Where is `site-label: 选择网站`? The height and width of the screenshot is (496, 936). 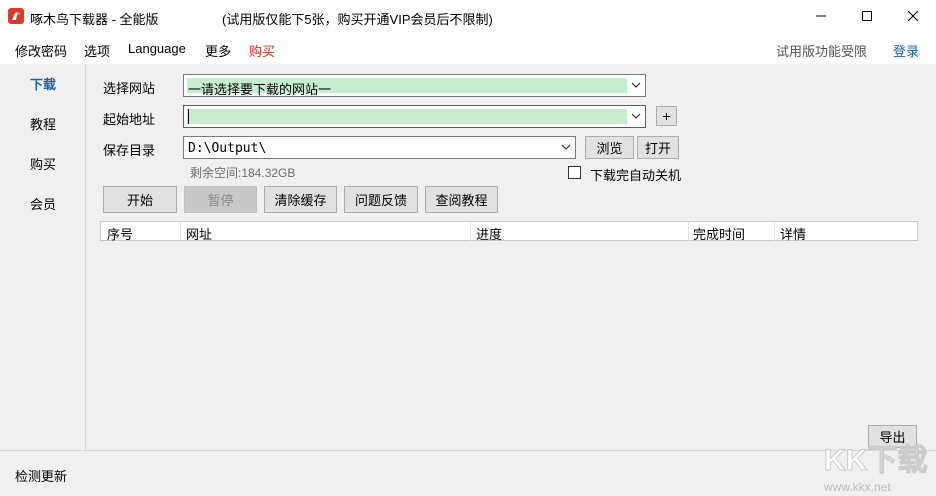
site-label: 选择网站 is located at coordinates (129, 88).